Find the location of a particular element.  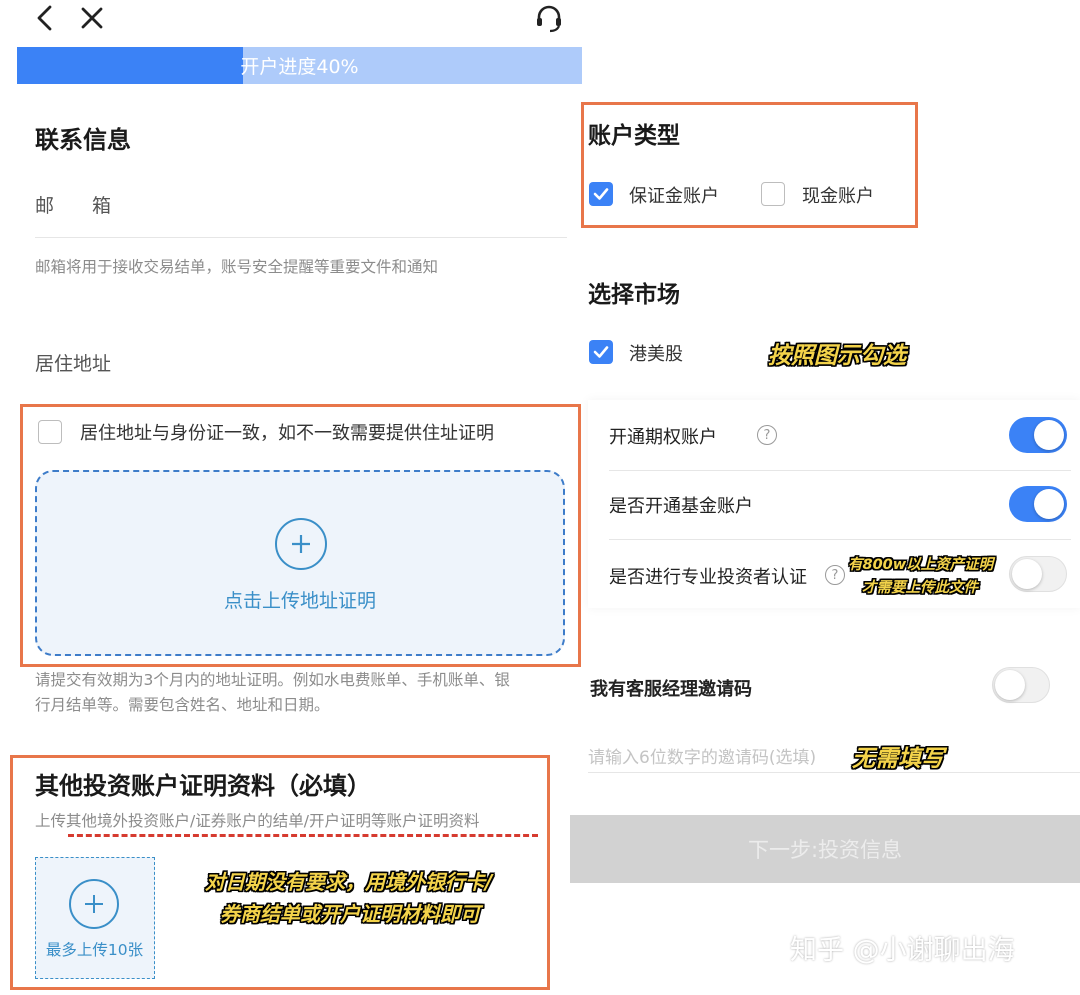

cash-account-checkbox is located at coordinates (773, 194).